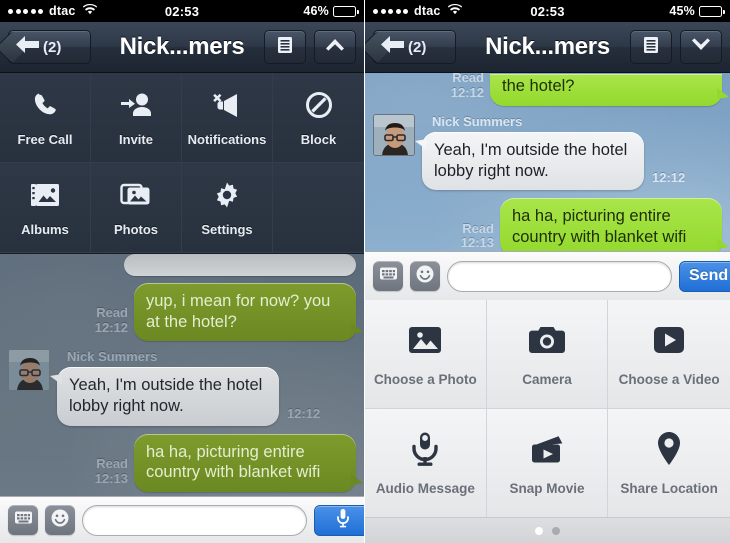 This screenshot has width=730, height=543. Describe the element at coordinates (136, 118) in the screenshot. I see `action-invite: Invite` at that location.